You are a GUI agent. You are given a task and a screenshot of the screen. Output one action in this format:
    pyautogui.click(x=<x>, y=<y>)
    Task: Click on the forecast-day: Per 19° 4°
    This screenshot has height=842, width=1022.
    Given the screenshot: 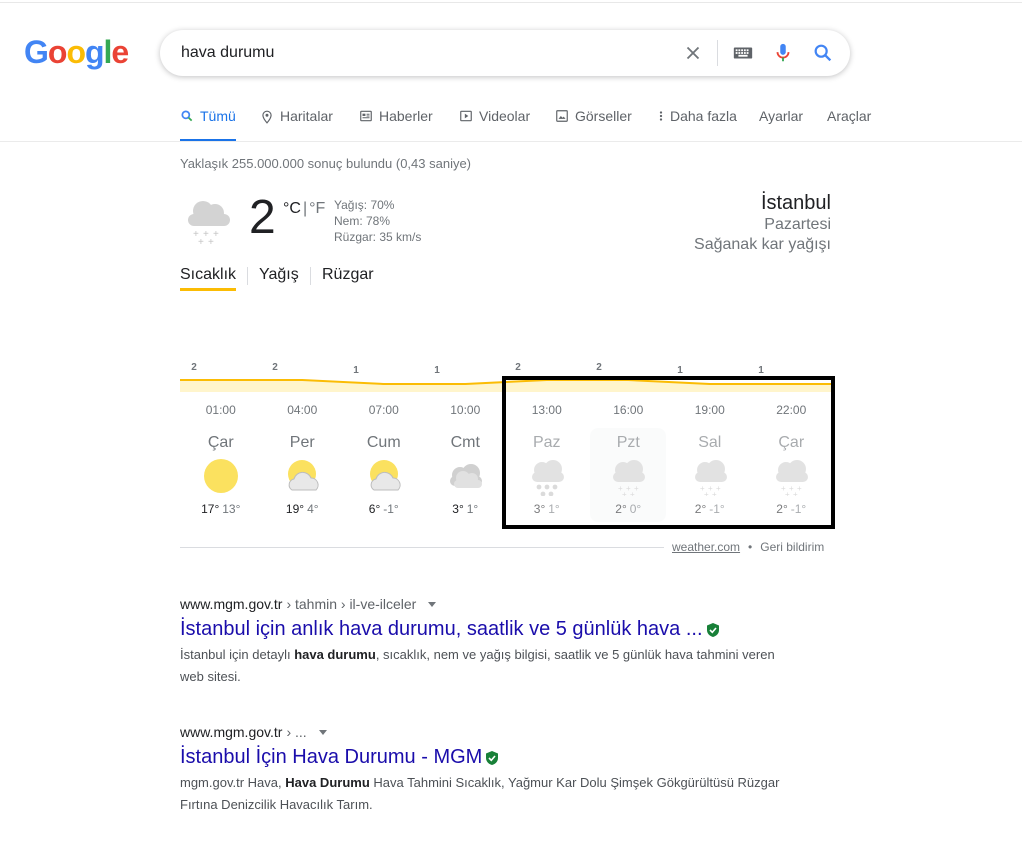 What is the action you would take?
    pyautogui.click(x=302, y=475)
    